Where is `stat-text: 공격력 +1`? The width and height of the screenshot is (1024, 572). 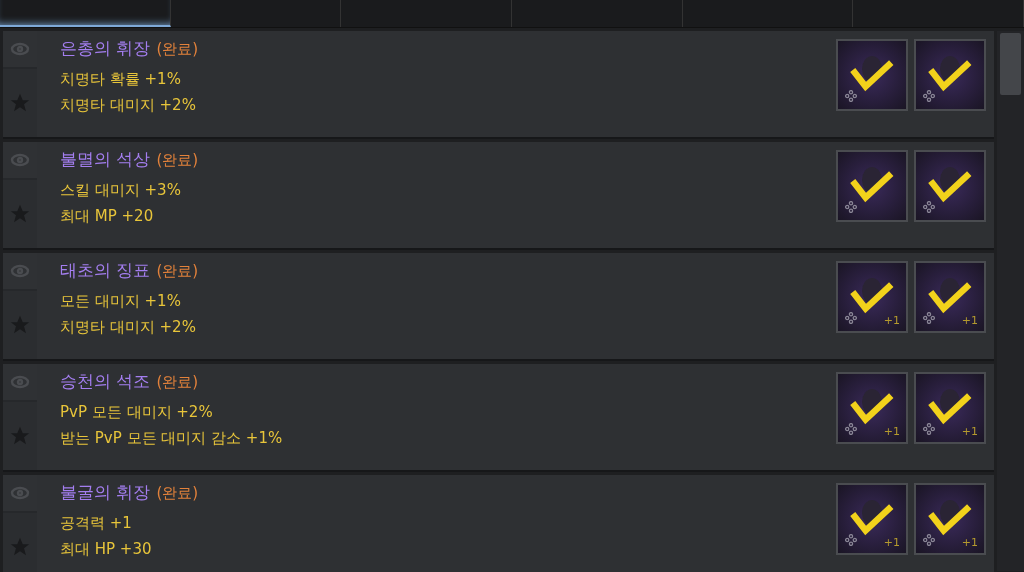 stat-text: 공격력 +1 is located at coordinates (96, 523).